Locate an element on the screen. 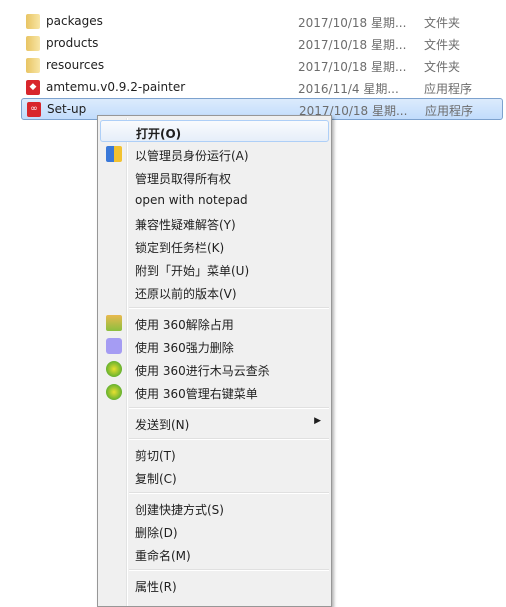 Image resolution: width=506 pixels, height=607 pixels. submenu-arrow-icon: ▶ is located at coordinates (317, 421).